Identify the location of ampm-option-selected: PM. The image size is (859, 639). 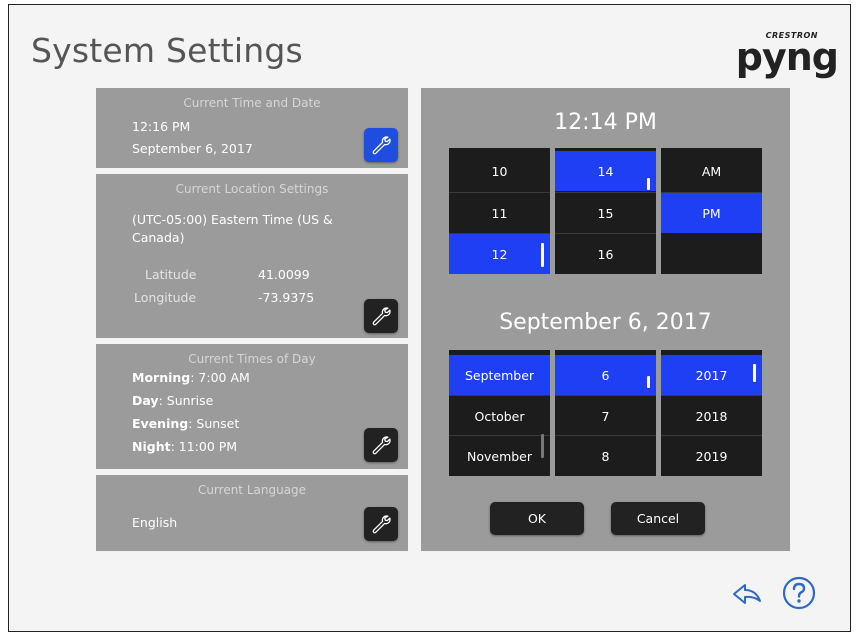
(711, 212).